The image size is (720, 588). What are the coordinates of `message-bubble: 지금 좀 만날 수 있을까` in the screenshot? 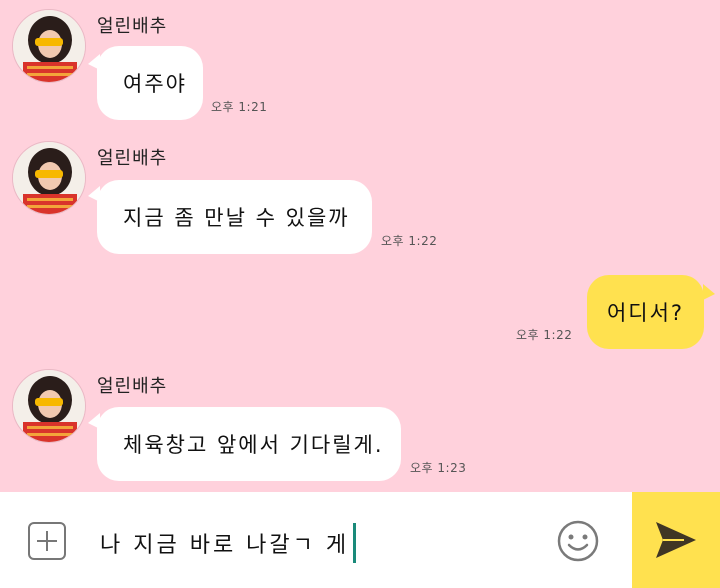 It's located at (234, 217).